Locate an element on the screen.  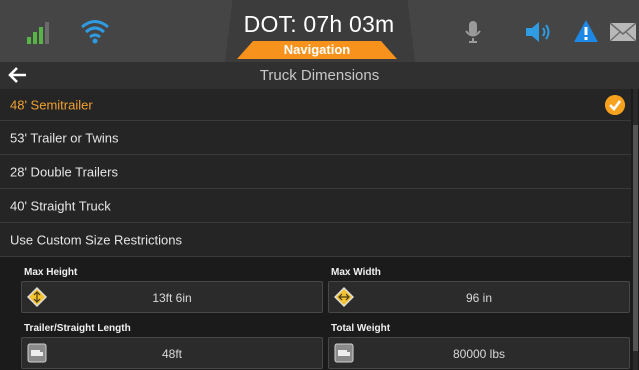
list-item-48-semitrailer: 48' Semitrailer is located at coordinates (315, 105).